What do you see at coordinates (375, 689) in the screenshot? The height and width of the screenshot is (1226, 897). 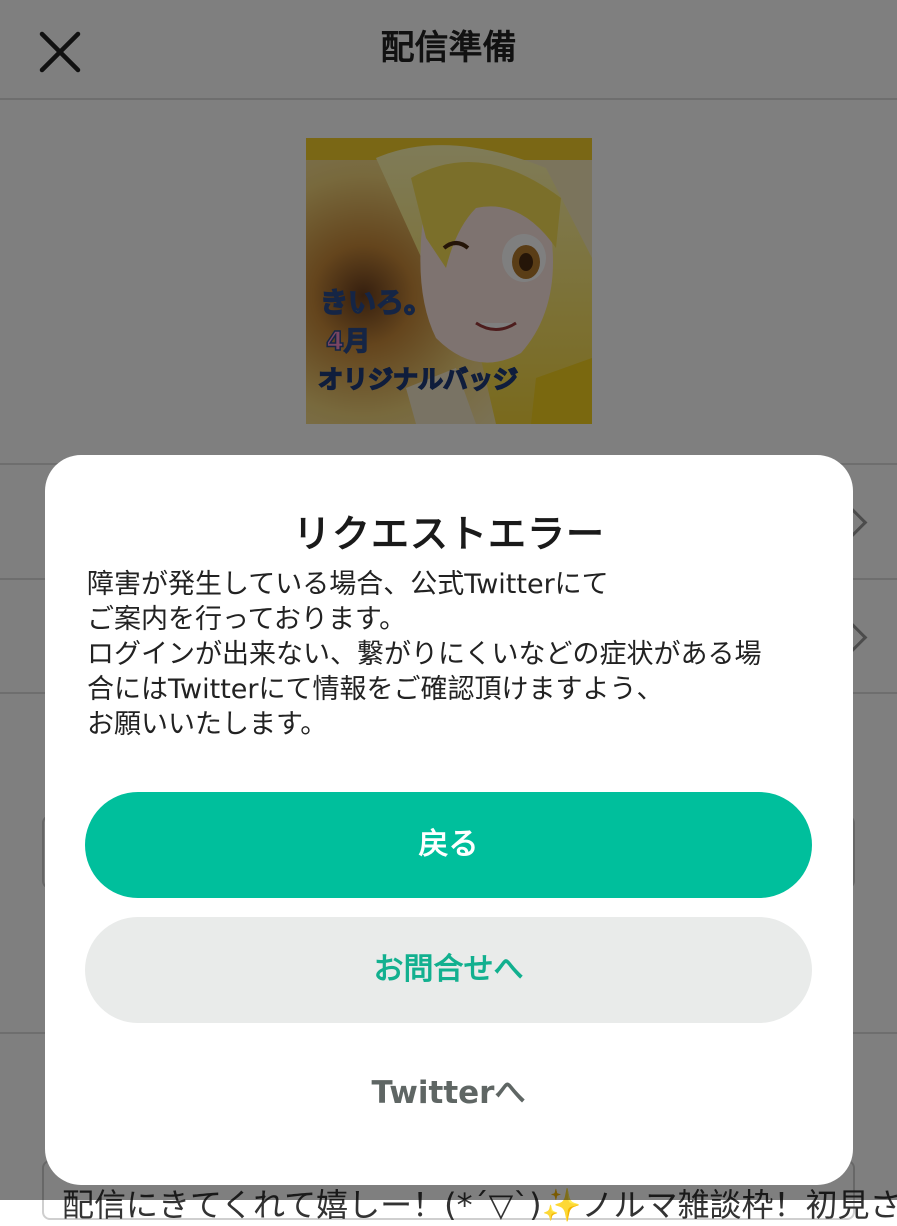 I see `message-line: 合にはTwitterにて情報をご確認頂けますよう、` at bounding box center [375, 689].